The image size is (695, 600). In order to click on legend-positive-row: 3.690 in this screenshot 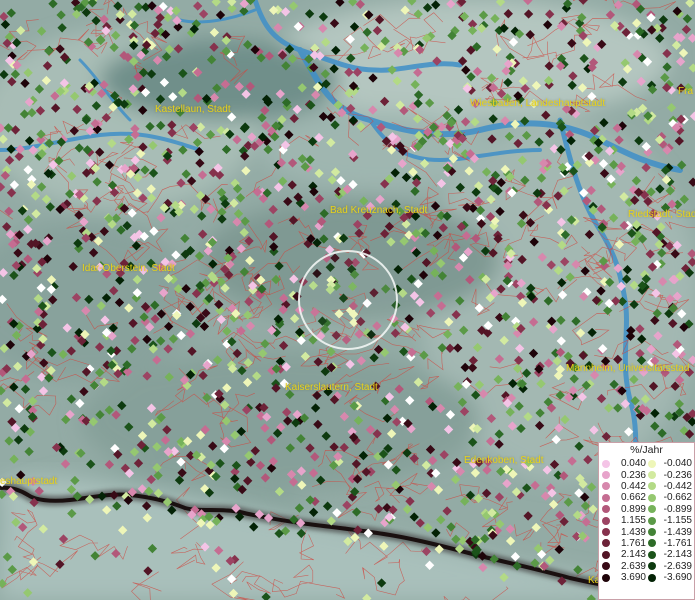, I will do `click(625, 577)`.